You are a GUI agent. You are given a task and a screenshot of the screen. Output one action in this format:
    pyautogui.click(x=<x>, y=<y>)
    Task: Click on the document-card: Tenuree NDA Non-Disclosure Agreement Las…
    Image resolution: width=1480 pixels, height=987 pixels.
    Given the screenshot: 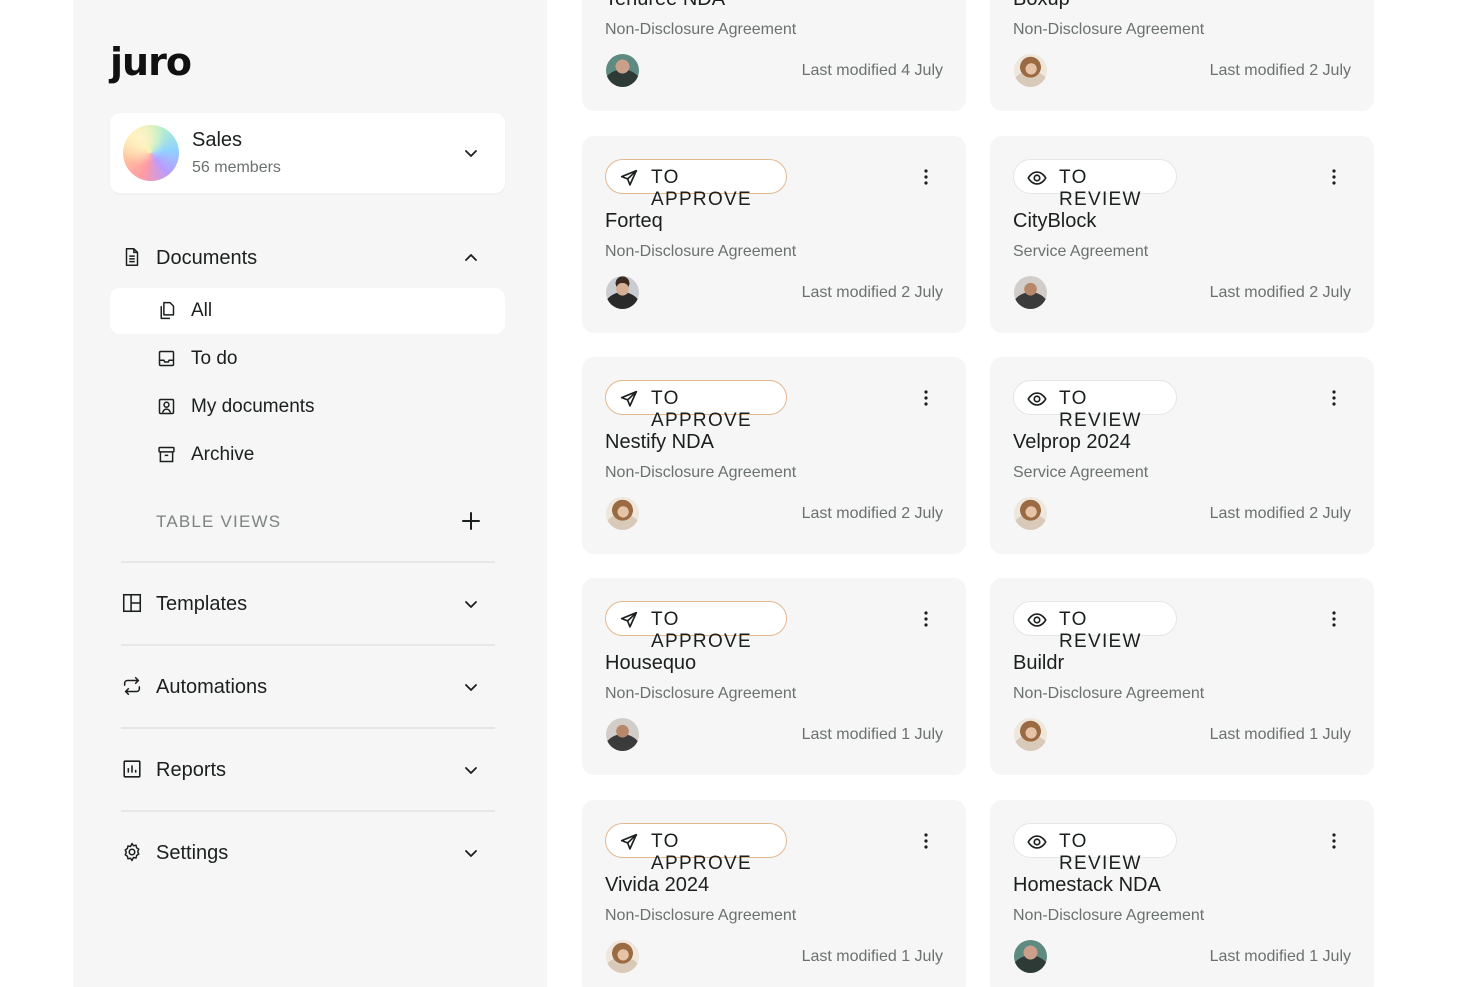 What is the action you would take?
    pyautogui.click(x=774, y=55)
    